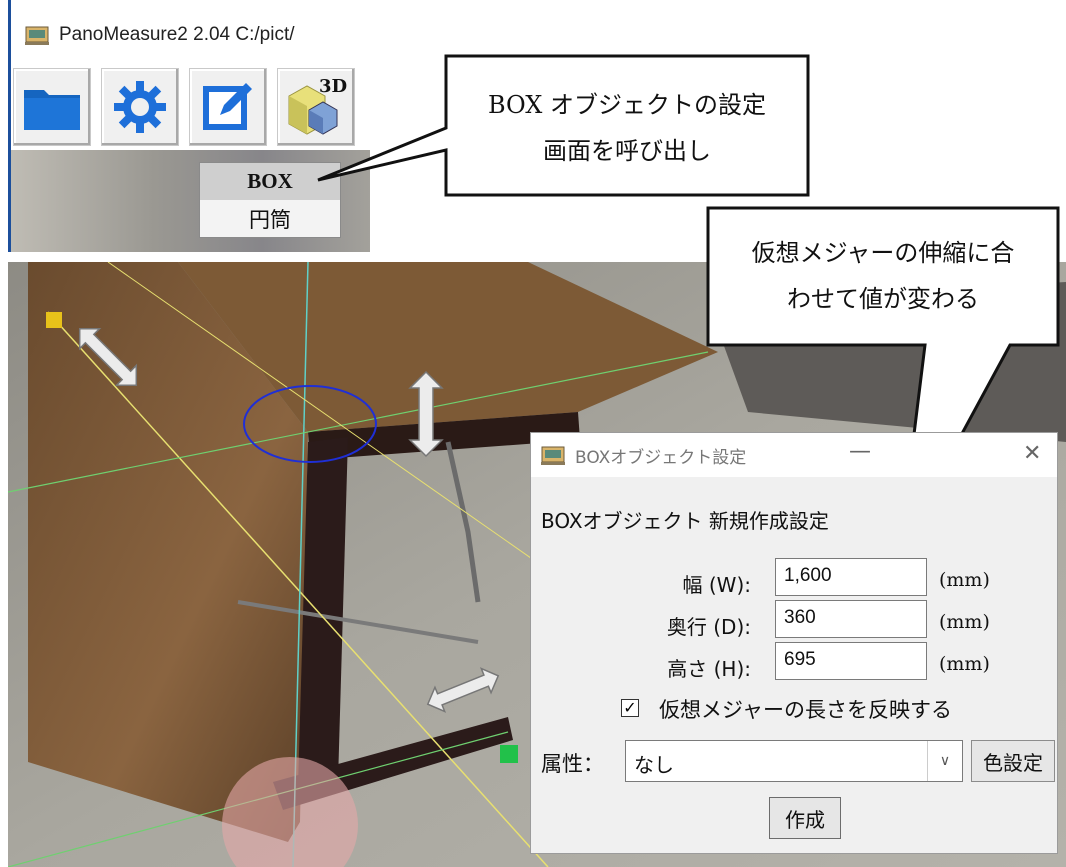 The width and height of the screenshot is (1066, 867). Describe the element at coordinates (964, 622) in the screenshot. I see `depth-unit: (mm)` at that location.